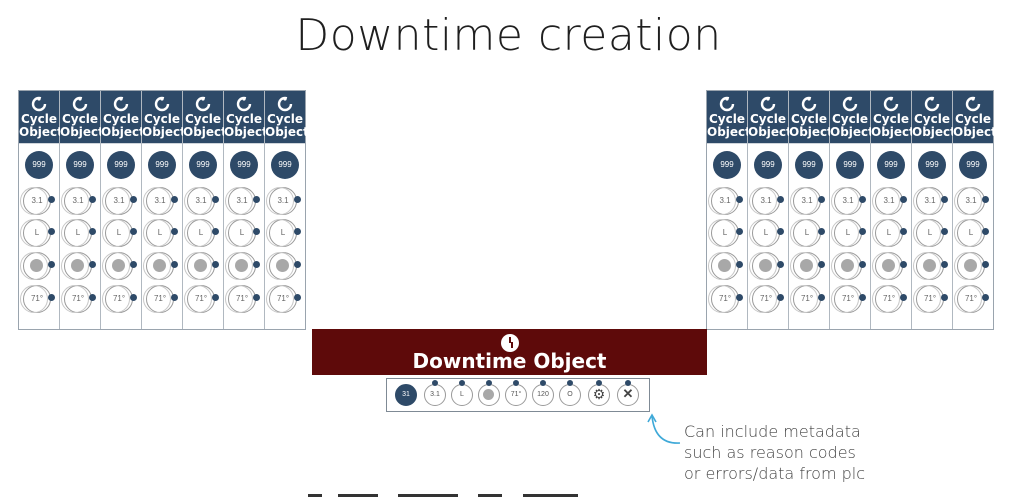 This screenshot has height=500, width=1017. What do you see at coordinates (516, 393) in the screenshot?
I see `metadata-dial: 71°` at bounding box center [516, 393].